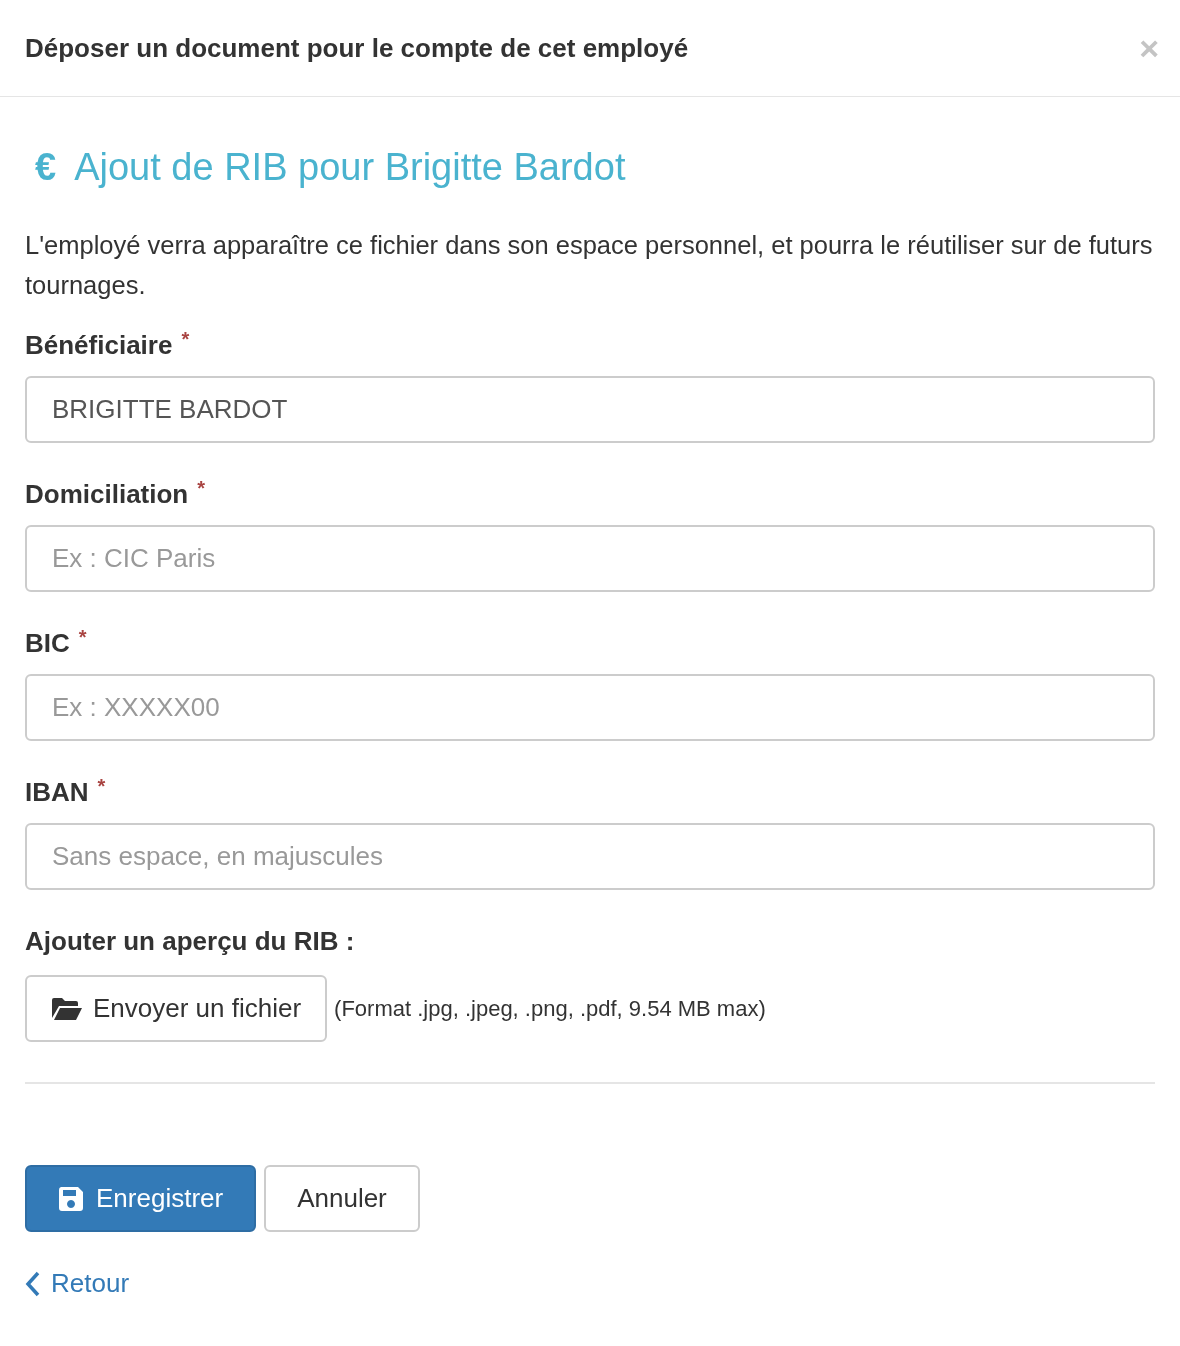 This screenshot has width=1180, height=1346. I want to click on folder-icon, so click(67, 1008).